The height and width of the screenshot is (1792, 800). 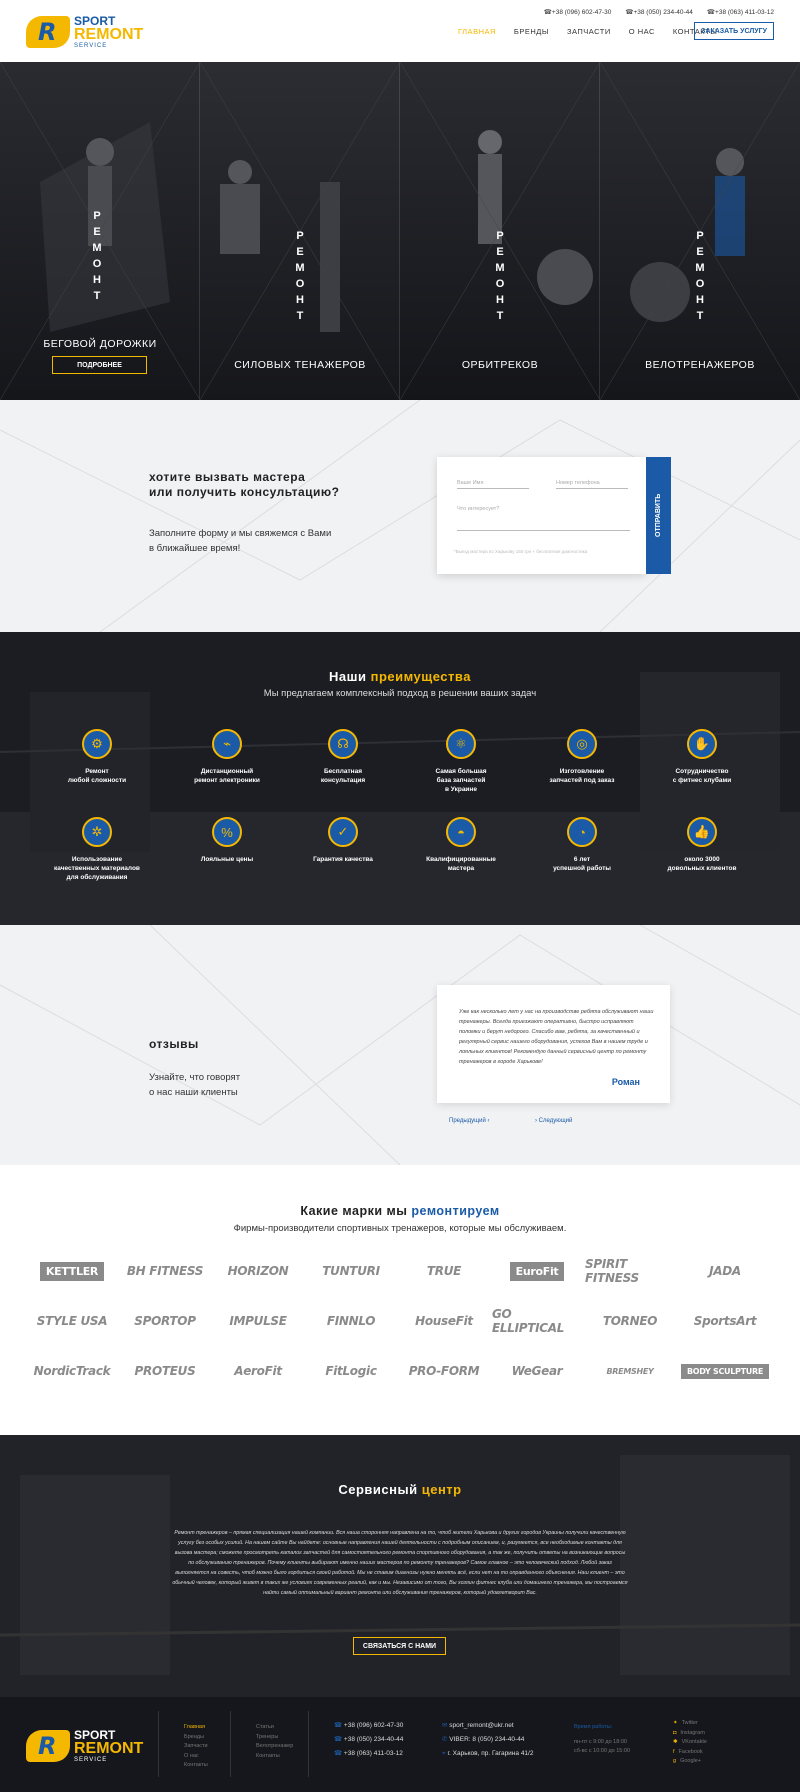 What do you see at coordinates (165, 1371) in the screenshot?
I see `brand-logo: PROTEUS` at bounding box center [165, 1371].